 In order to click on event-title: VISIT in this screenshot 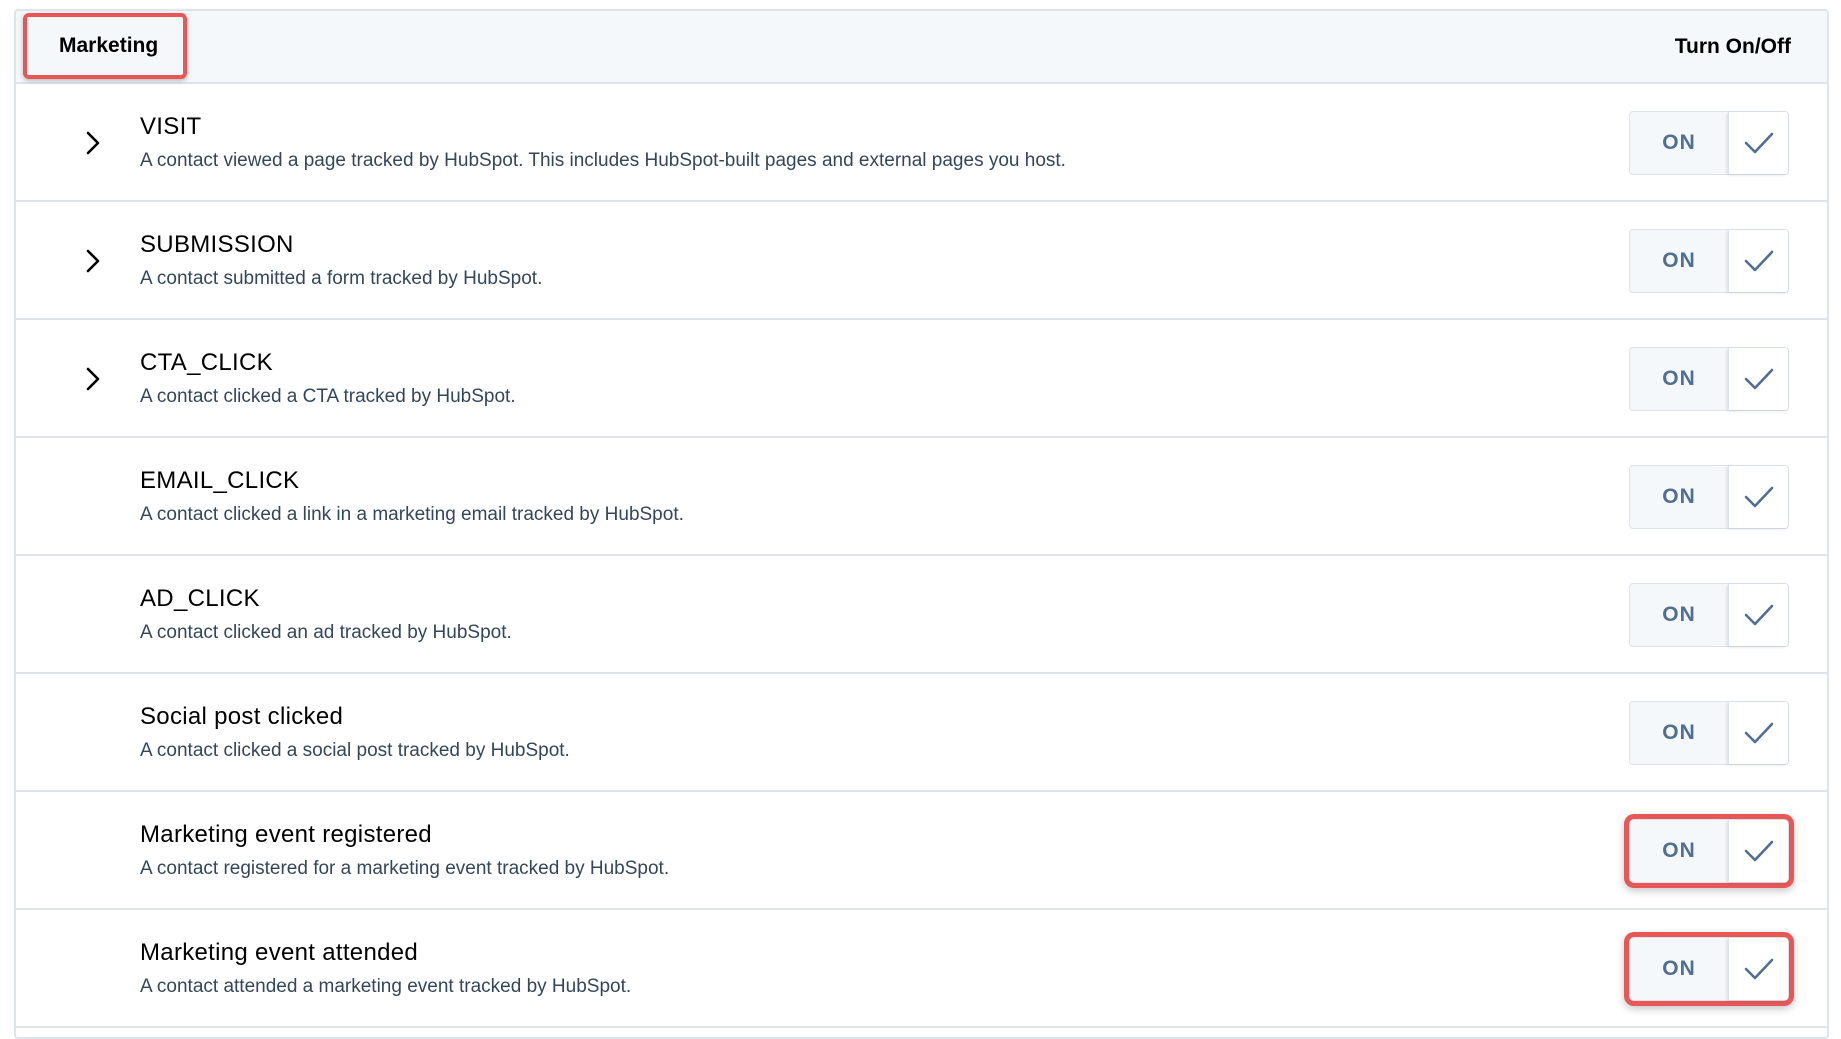, I will do `click(171, 126)`.